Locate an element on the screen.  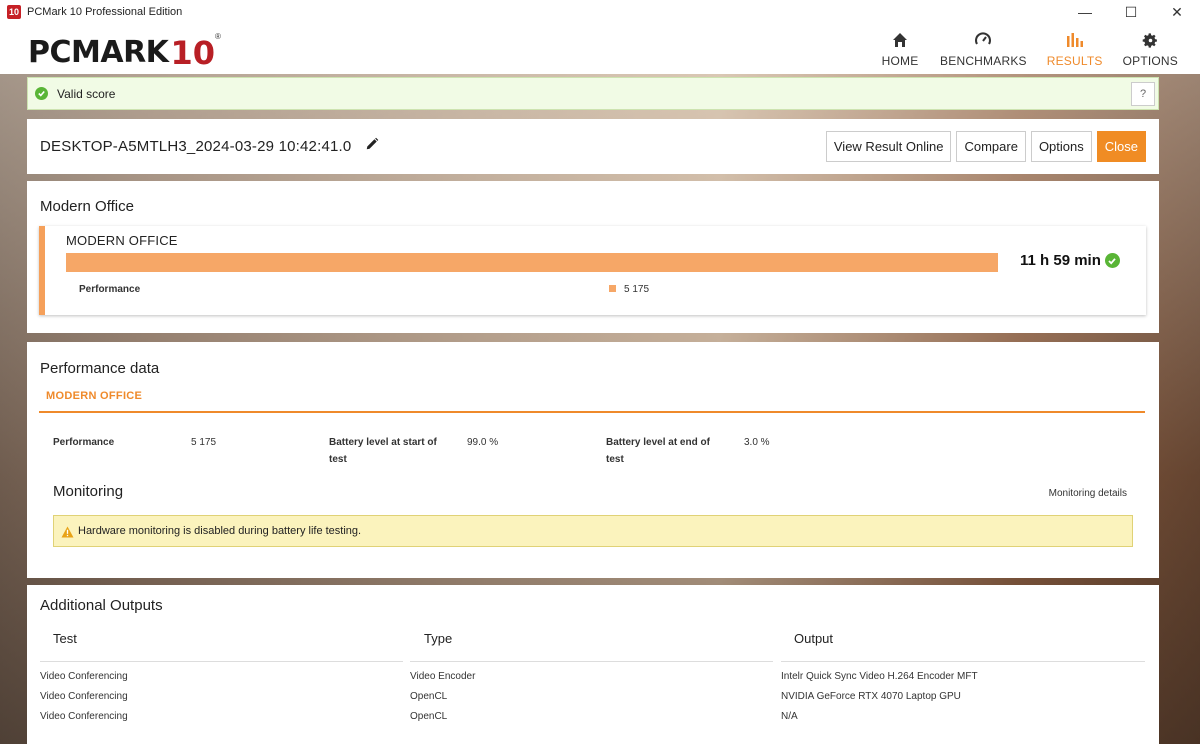
maximize-button: ☐ is located at coordinates (1131, 12).